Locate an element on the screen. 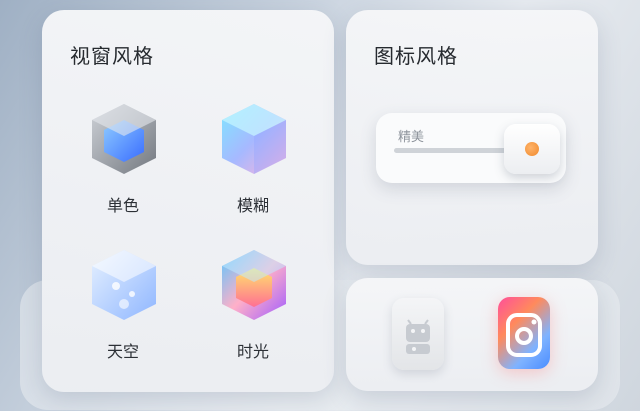 This screenshot has width=640, height=411. blur-cube-icon is located at coordinates (254, 139).